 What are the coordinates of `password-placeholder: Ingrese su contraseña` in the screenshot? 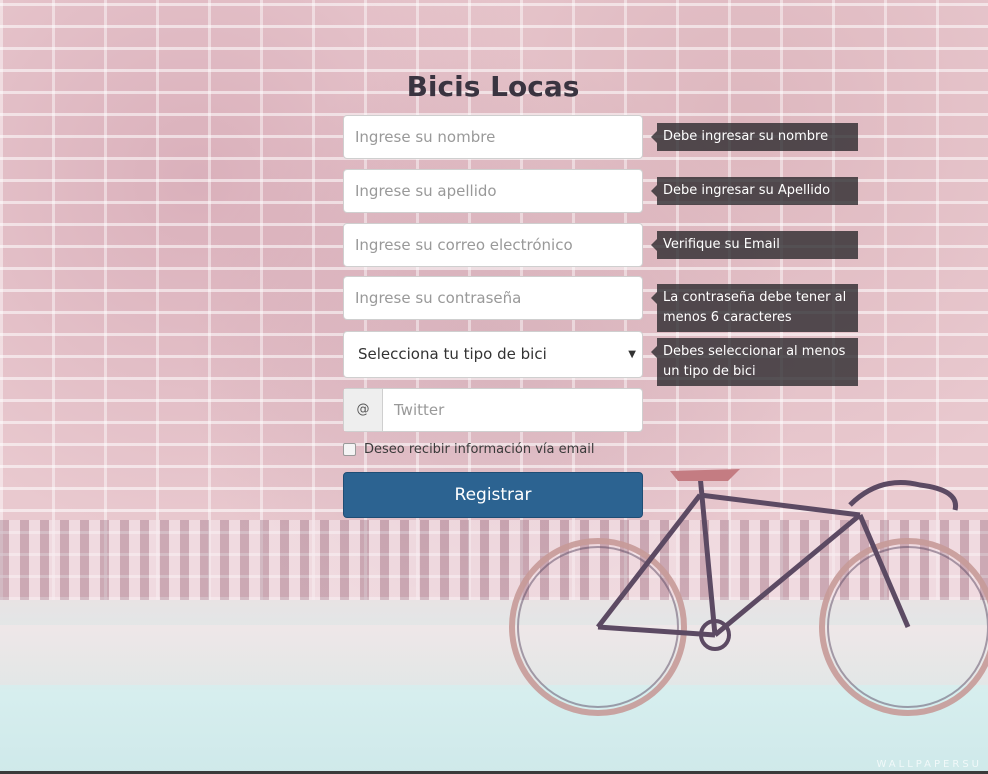 It's located at (438, 298).